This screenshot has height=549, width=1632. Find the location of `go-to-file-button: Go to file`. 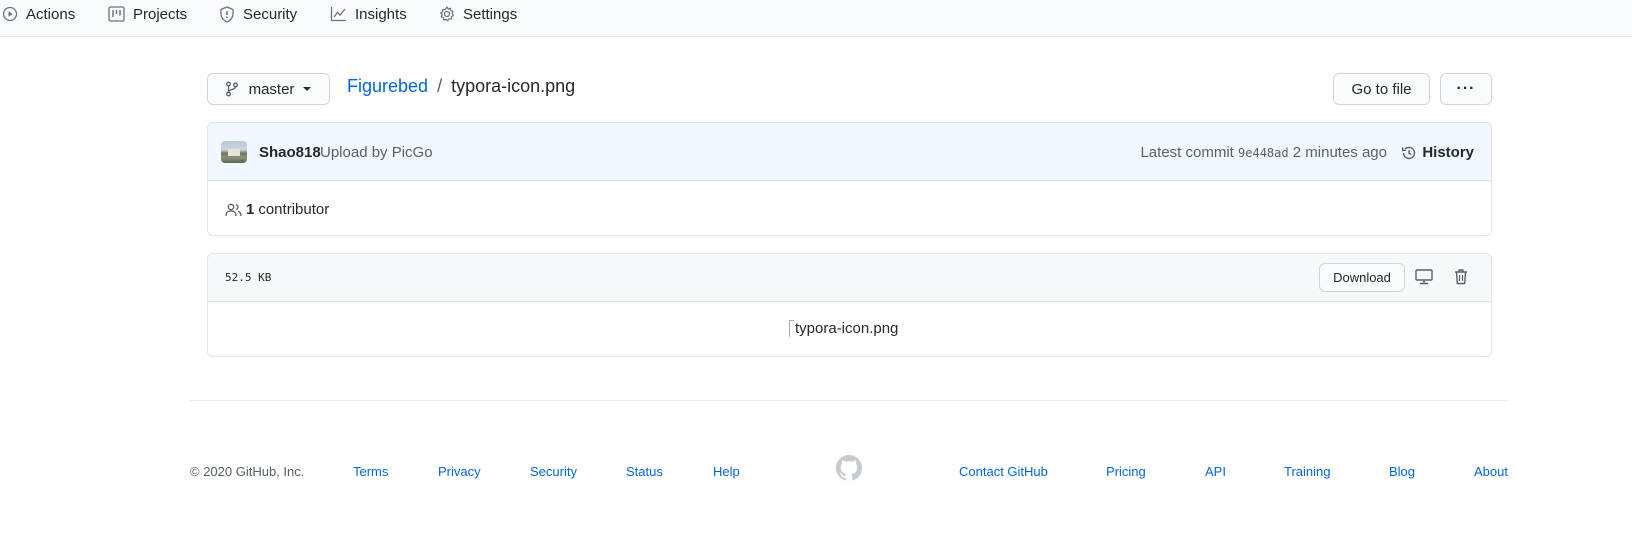

go-to-file-button: Go to file is located at coordinates (1381, 89).